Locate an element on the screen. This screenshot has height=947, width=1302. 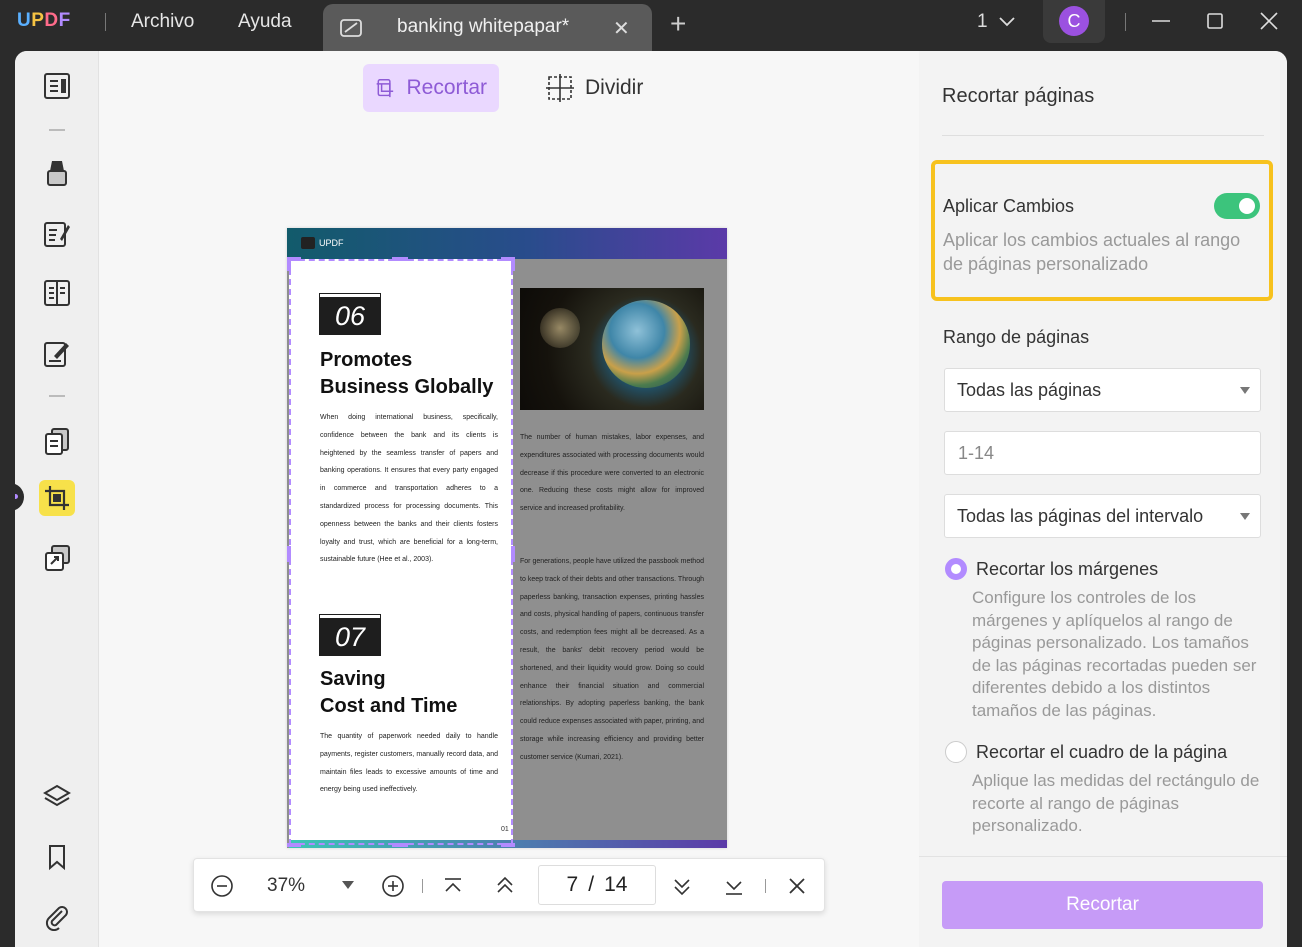
split-mode-button: Dividir is located at coordinates (594, 88).